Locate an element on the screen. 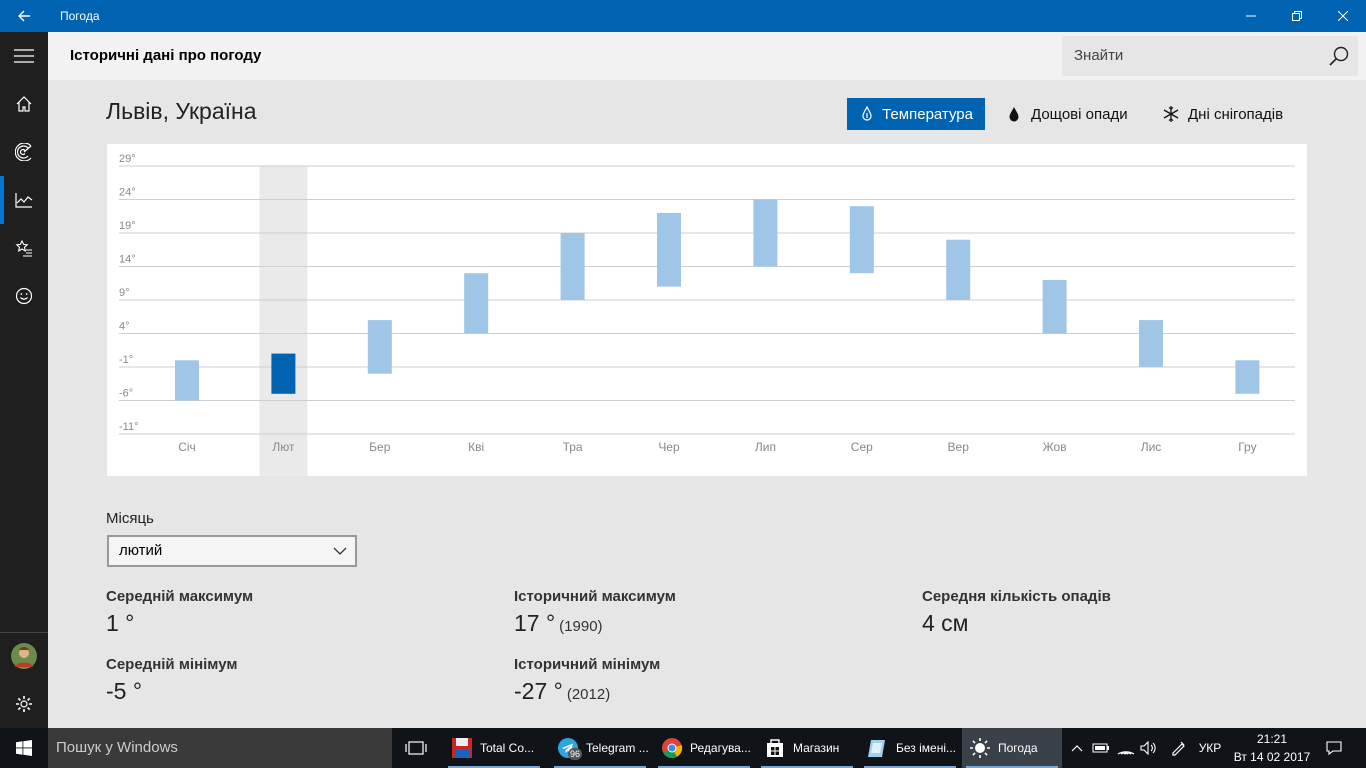 This screenshot has width=1366, height=768. raindrop-icon is located at coordinates (1014, 114).